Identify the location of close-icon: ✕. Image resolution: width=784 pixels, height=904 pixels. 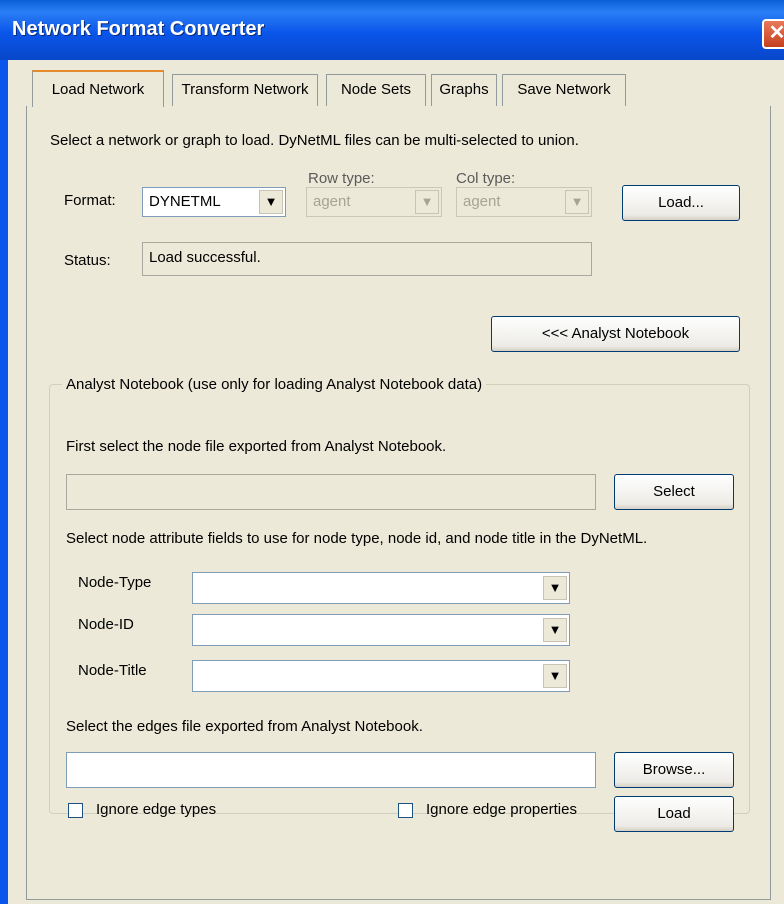
(776, 33).